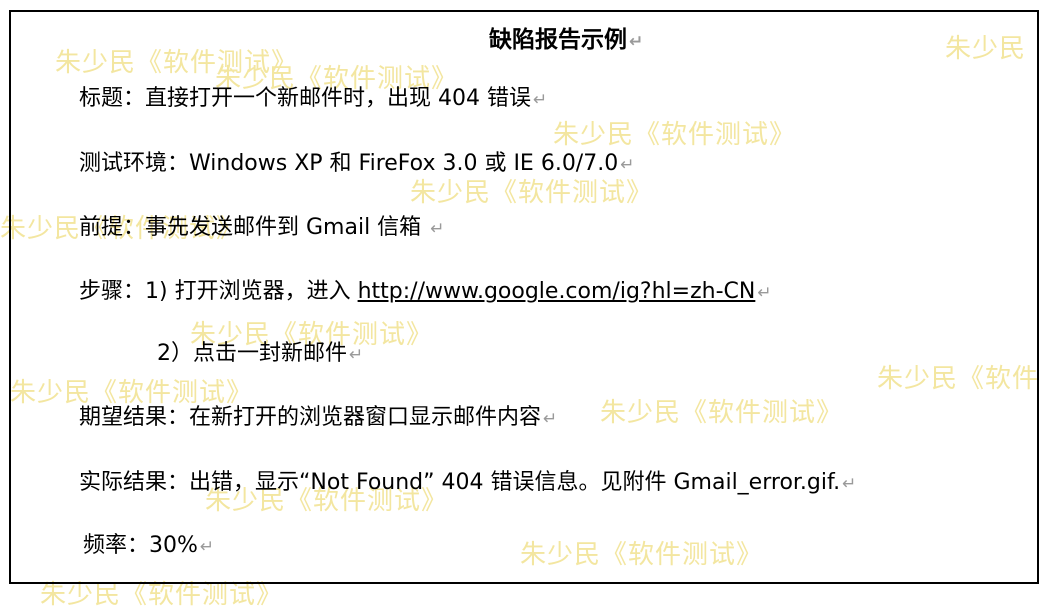 The width and height of the screenshot is (1044, 611). What do you see at coordinates (365, 417) in the screenshot?
I see `expected-value: 在新打开的浏览器窗口显示邮件内容` at bounding box center [365, 417].